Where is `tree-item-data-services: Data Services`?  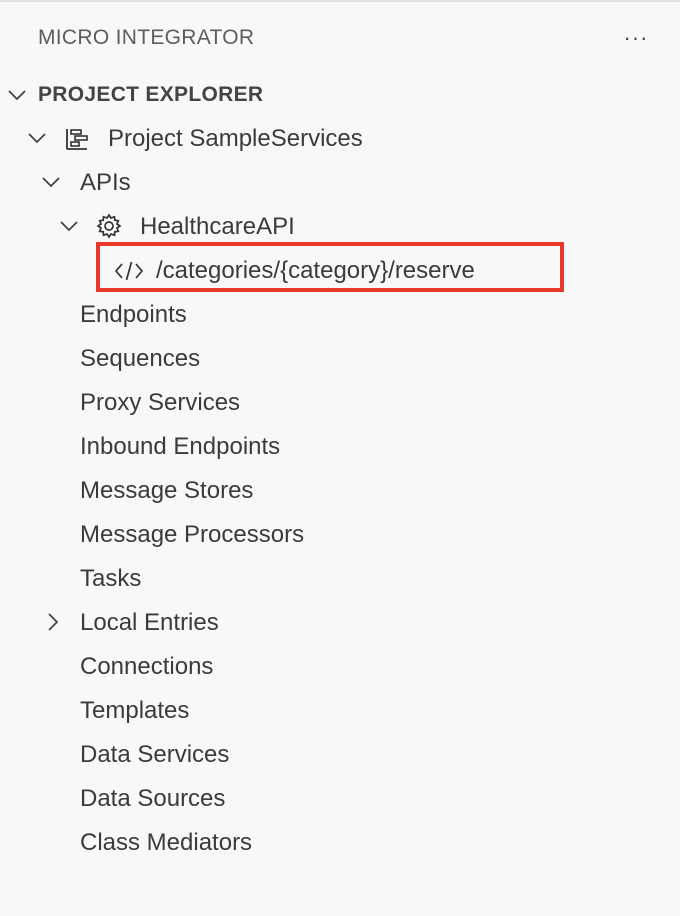 tree-item-data-services: Data Services is located at coordinates (340, 754).